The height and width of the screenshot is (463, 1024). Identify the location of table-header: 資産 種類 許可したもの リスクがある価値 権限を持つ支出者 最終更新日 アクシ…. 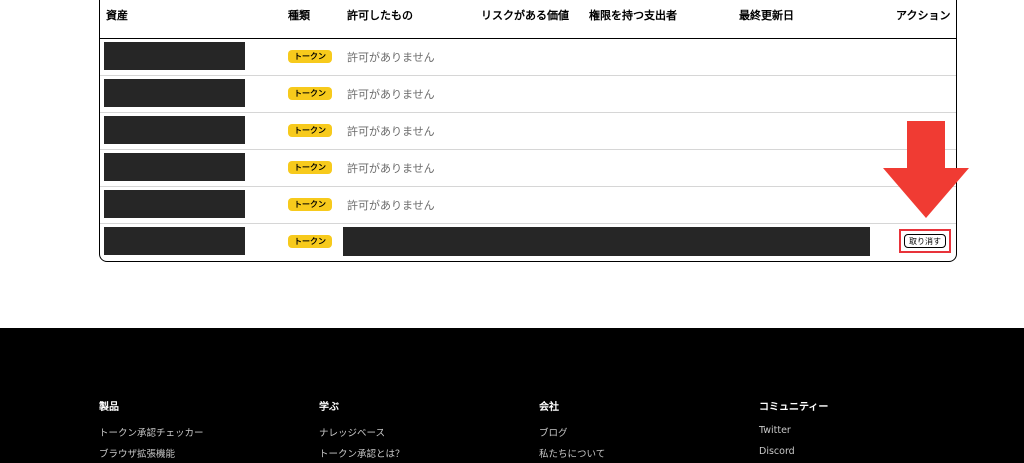
(528, 20).